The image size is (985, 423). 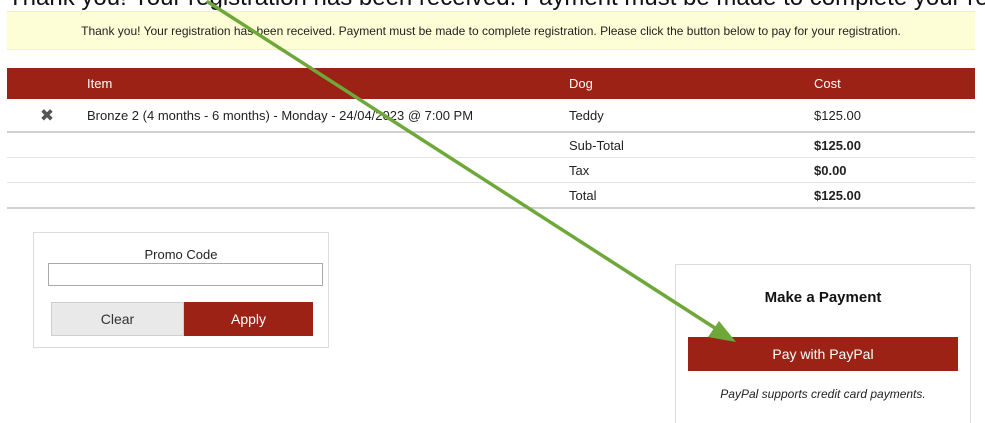 I want to click on total-label: Total, so click(x=691, y=195).